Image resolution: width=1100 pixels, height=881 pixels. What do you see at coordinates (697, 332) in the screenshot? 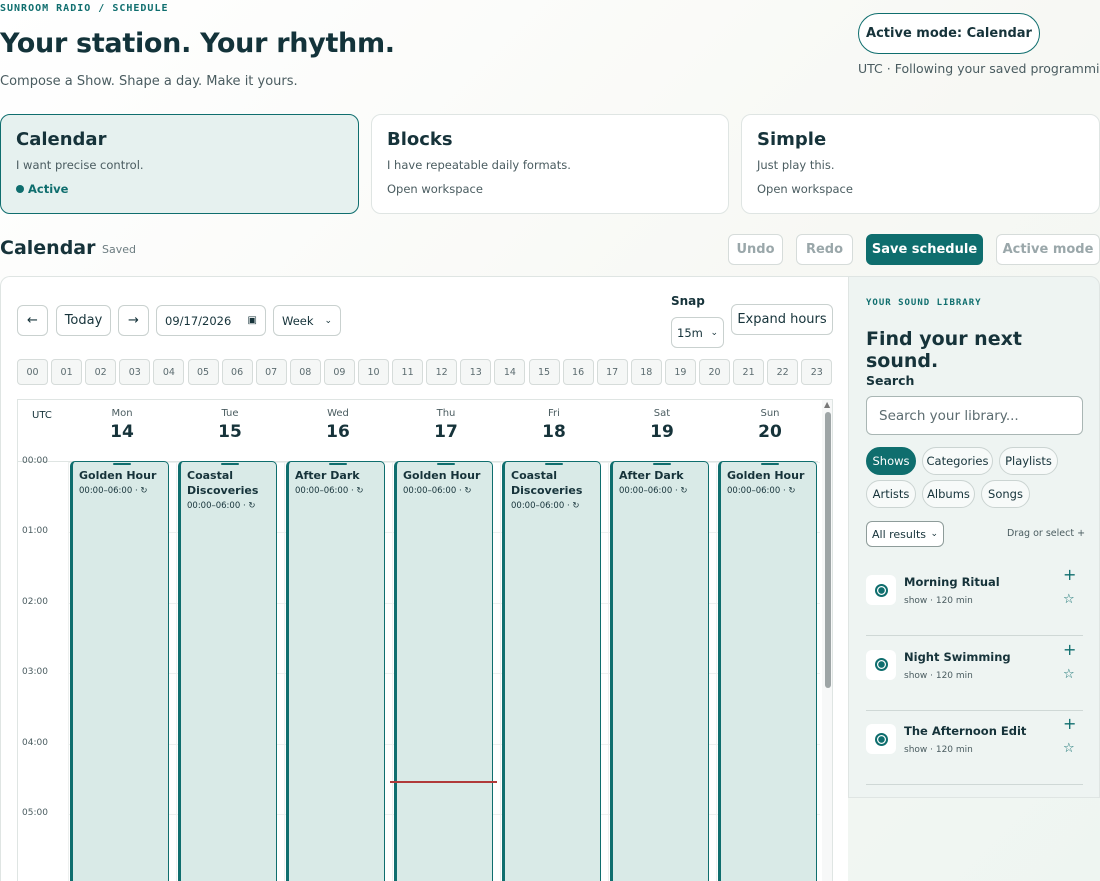
I see `snap-select: 15m ⌄` at bounding box center [697, 332].